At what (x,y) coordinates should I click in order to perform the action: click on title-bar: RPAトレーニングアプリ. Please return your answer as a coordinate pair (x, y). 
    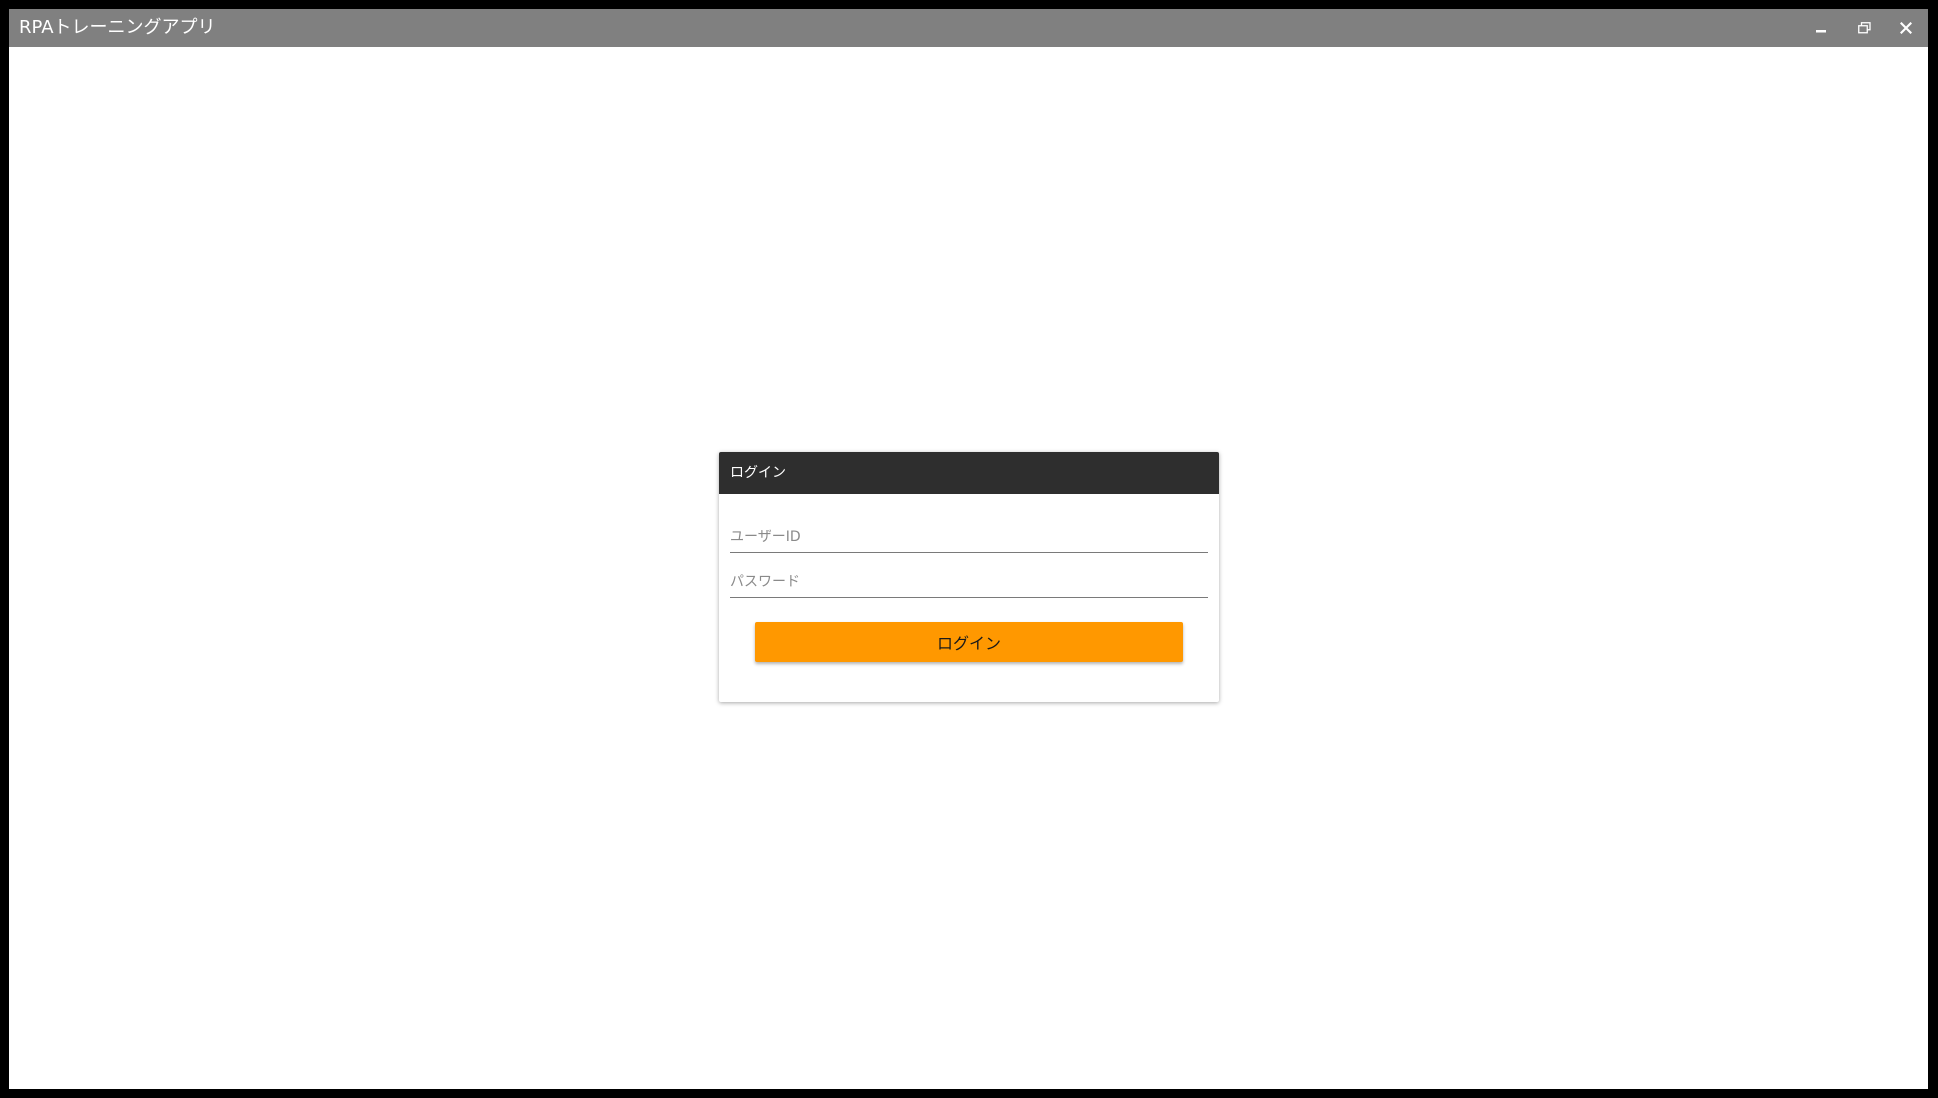
    Looking at the image, I should click on (968, 28).